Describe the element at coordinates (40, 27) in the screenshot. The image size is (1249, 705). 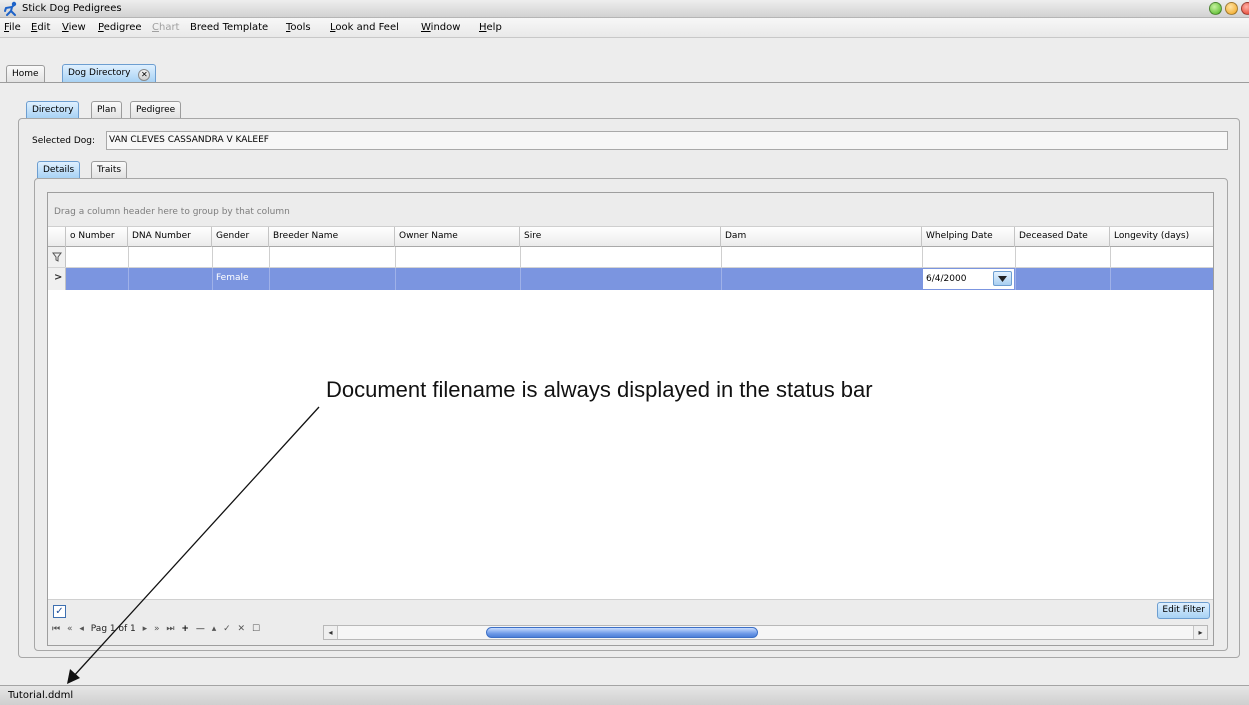
I see `menu-edit: Edit` at that location.